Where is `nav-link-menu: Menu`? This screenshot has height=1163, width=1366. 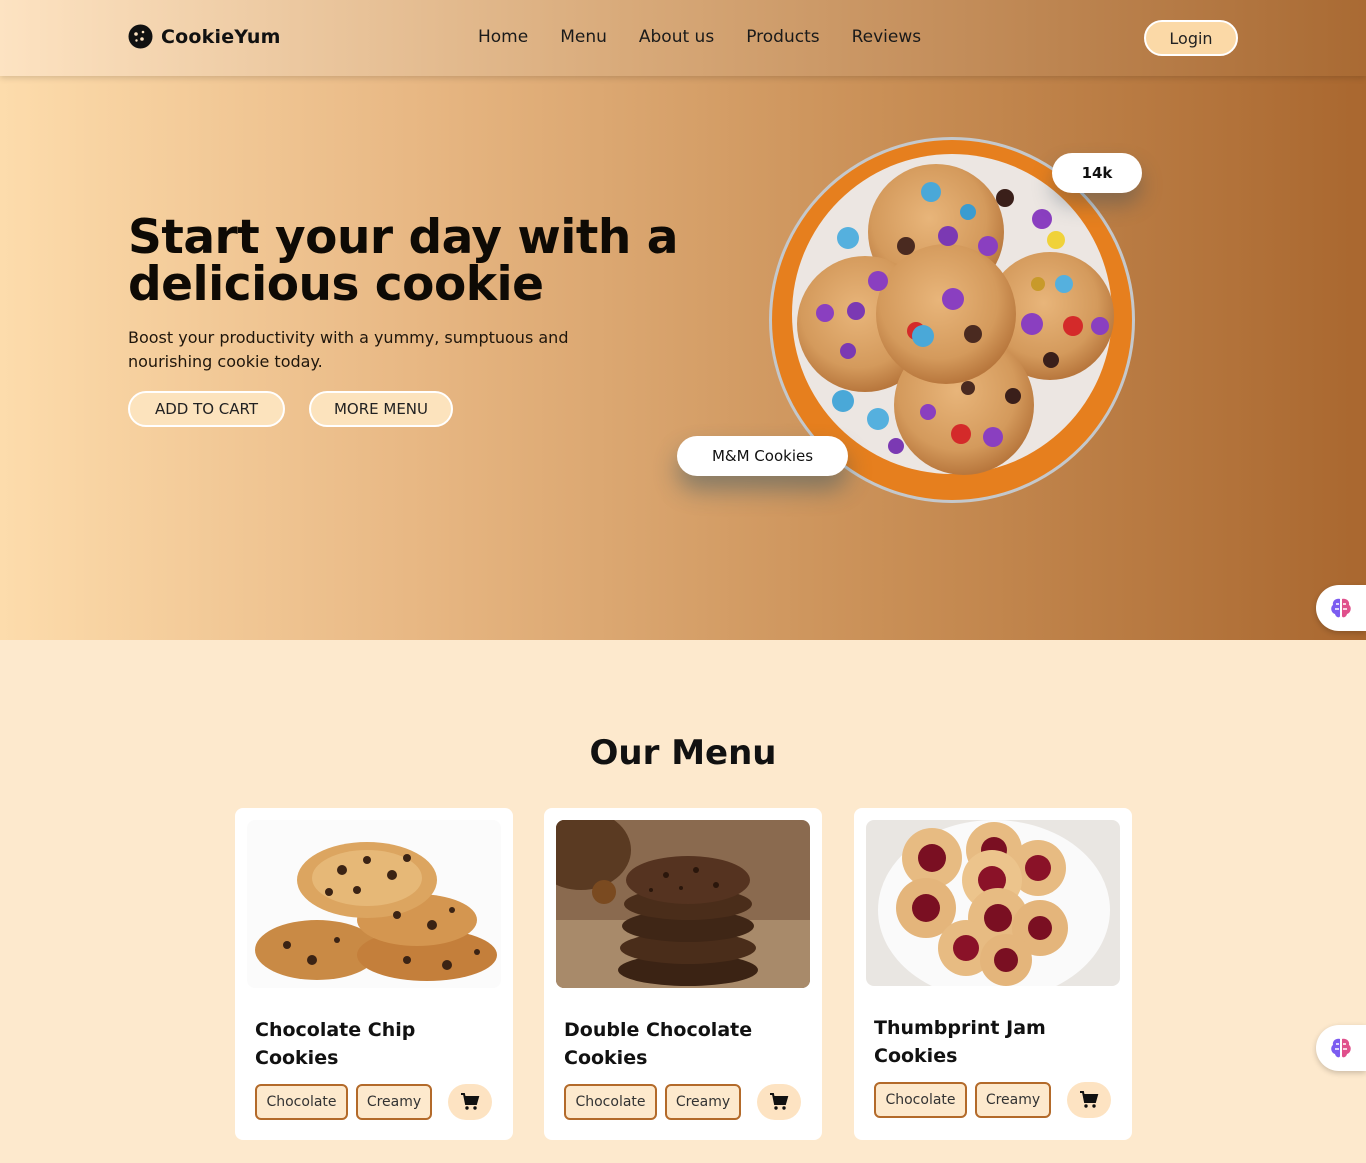
nav-link-menu: Menu is located at coordinates (583, 37).